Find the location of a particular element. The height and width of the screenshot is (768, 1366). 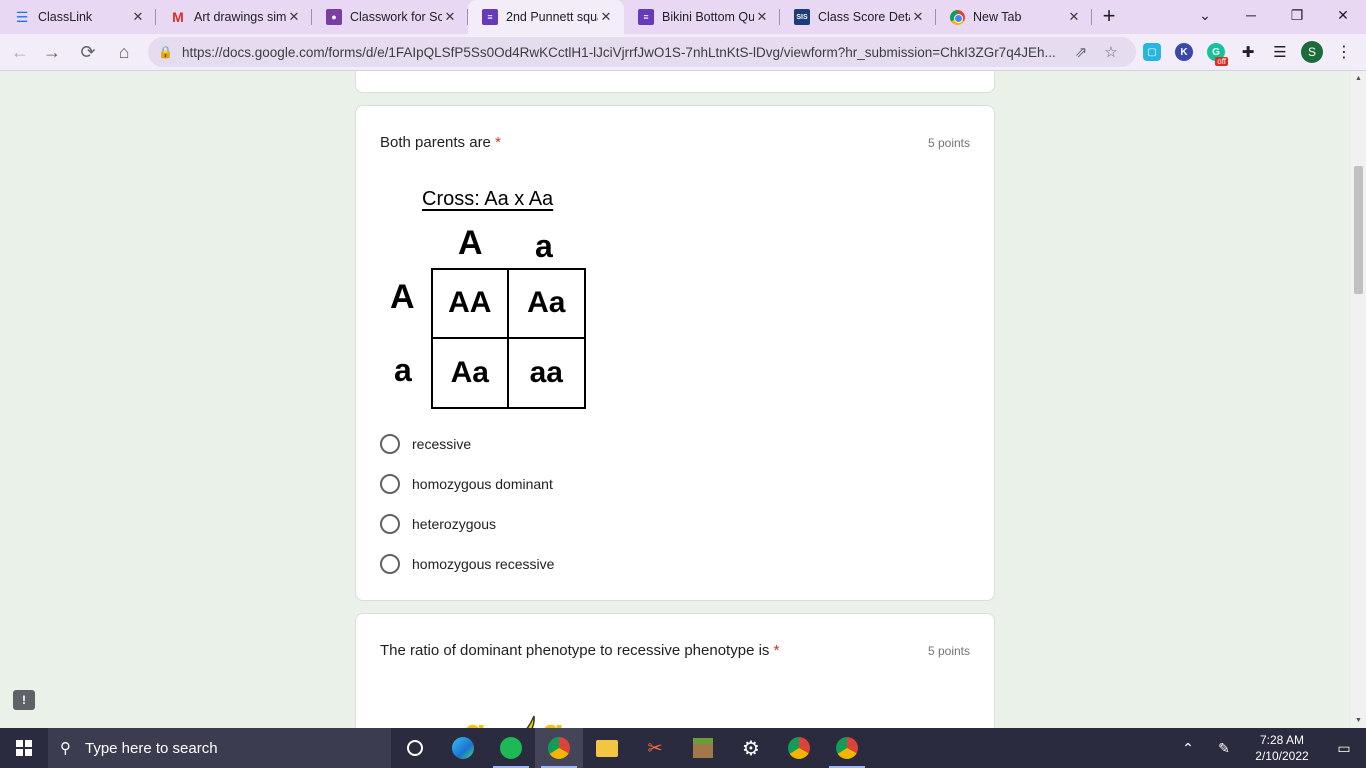

top-allele: A is located at coordinates (470, 243).